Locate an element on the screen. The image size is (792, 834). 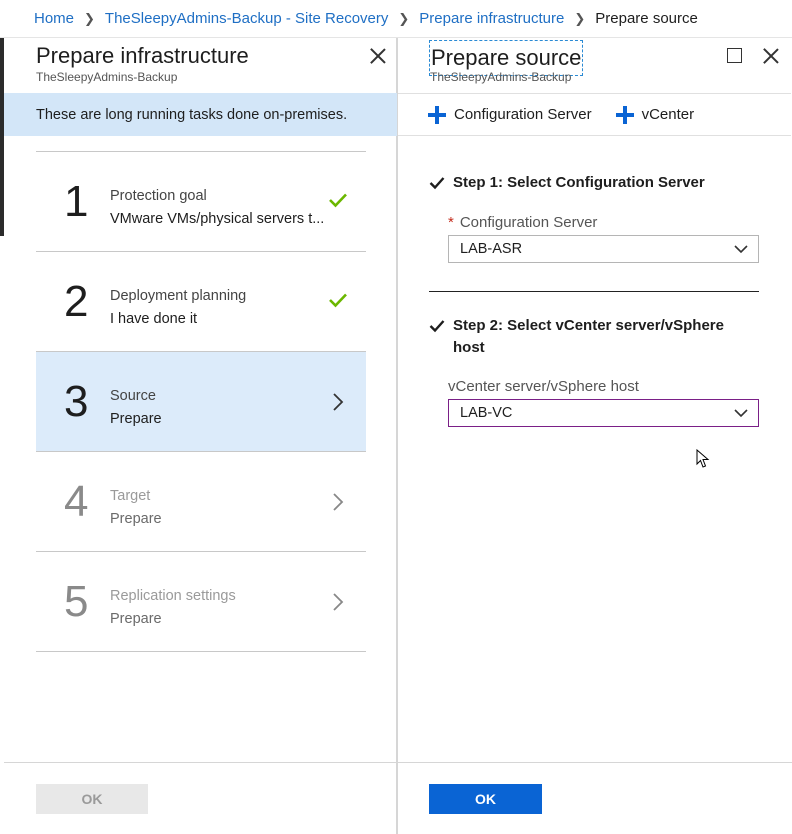
configuration-server-label: * Configuration Server is located at coordinates (522, 222).